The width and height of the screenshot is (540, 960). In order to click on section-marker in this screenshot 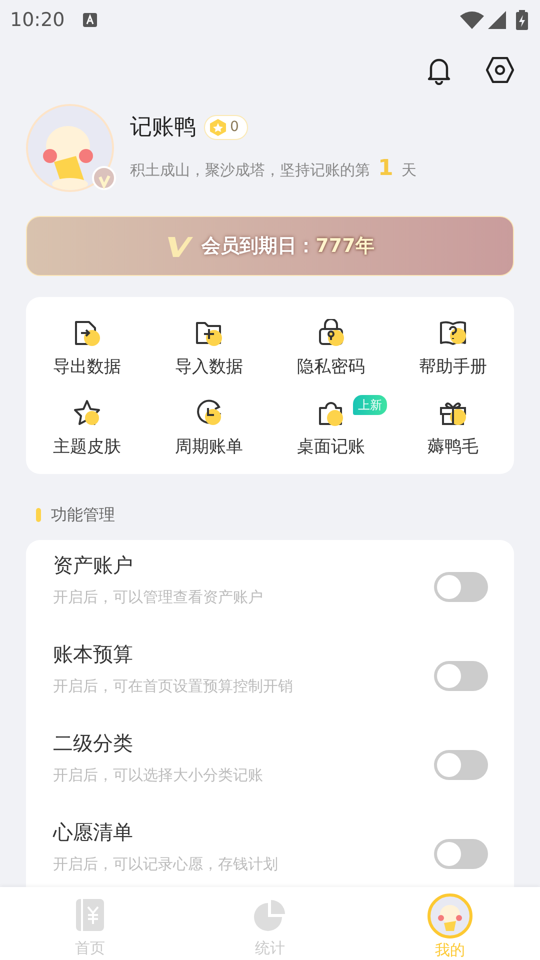, I will do `click(38, 515)`.